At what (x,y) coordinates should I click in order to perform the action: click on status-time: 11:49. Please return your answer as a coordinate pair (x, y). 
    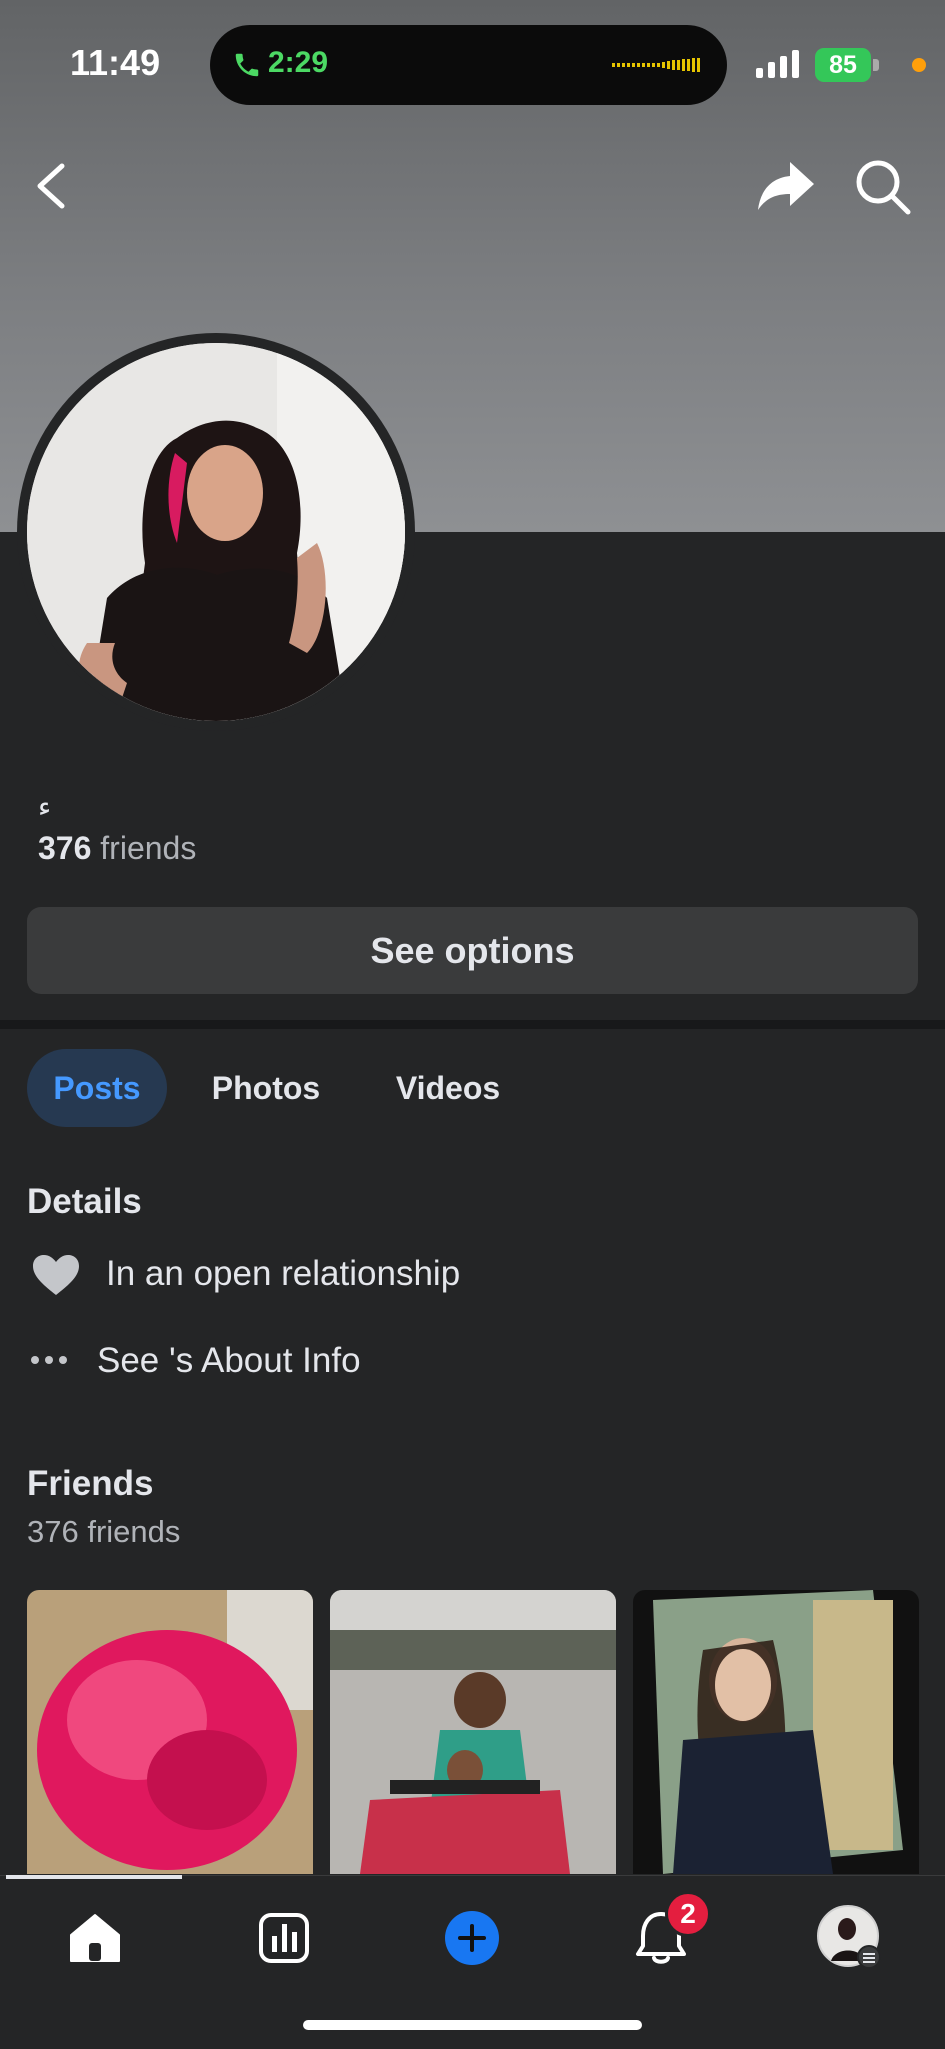
    Looking at the image, I should click on (115, 62).